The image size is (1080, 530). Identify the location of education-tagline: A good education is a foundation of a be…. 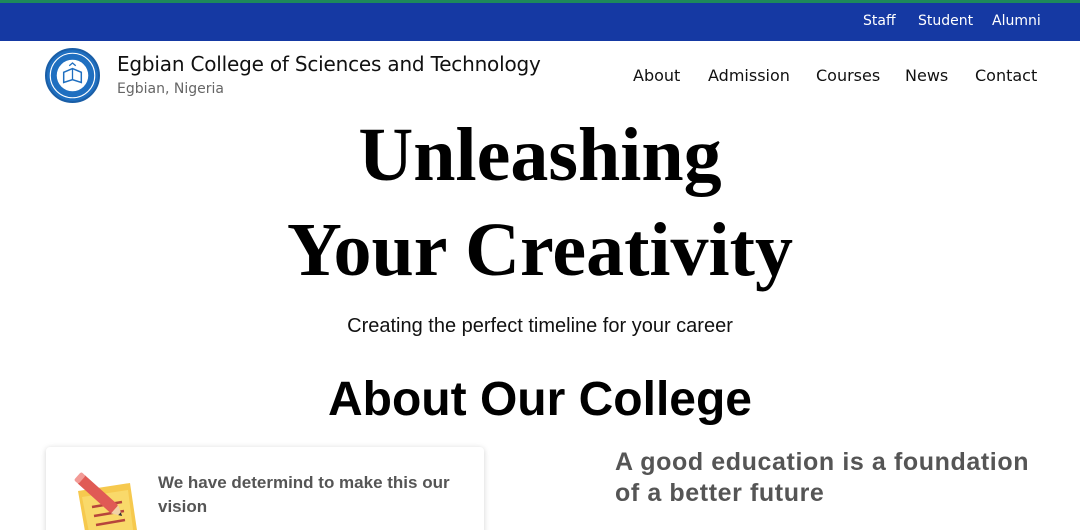
(822, 477).